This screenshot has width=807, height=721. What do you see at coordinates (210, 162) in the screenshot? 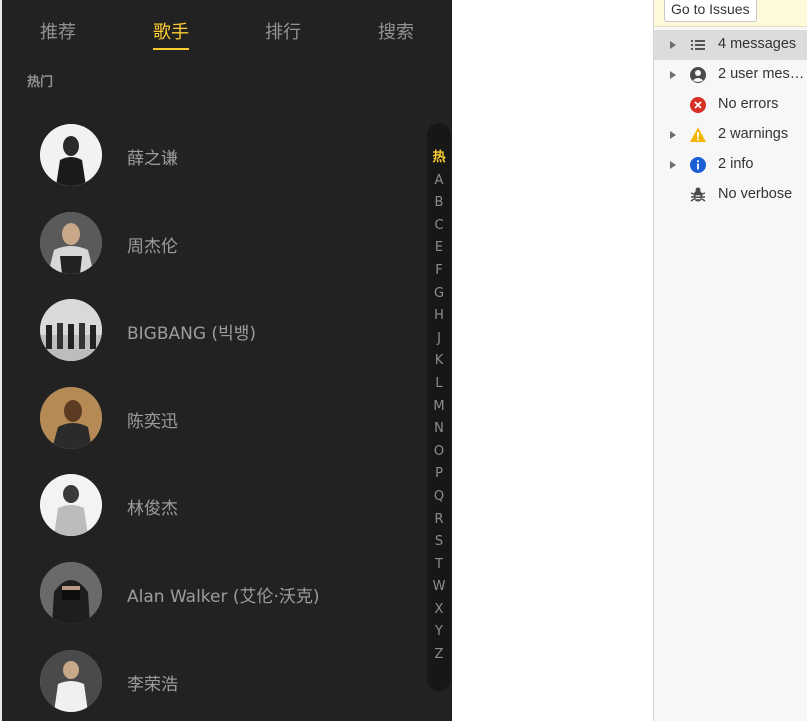
I see `singer-item: 薛之谦` at bounding box center [210, 162].